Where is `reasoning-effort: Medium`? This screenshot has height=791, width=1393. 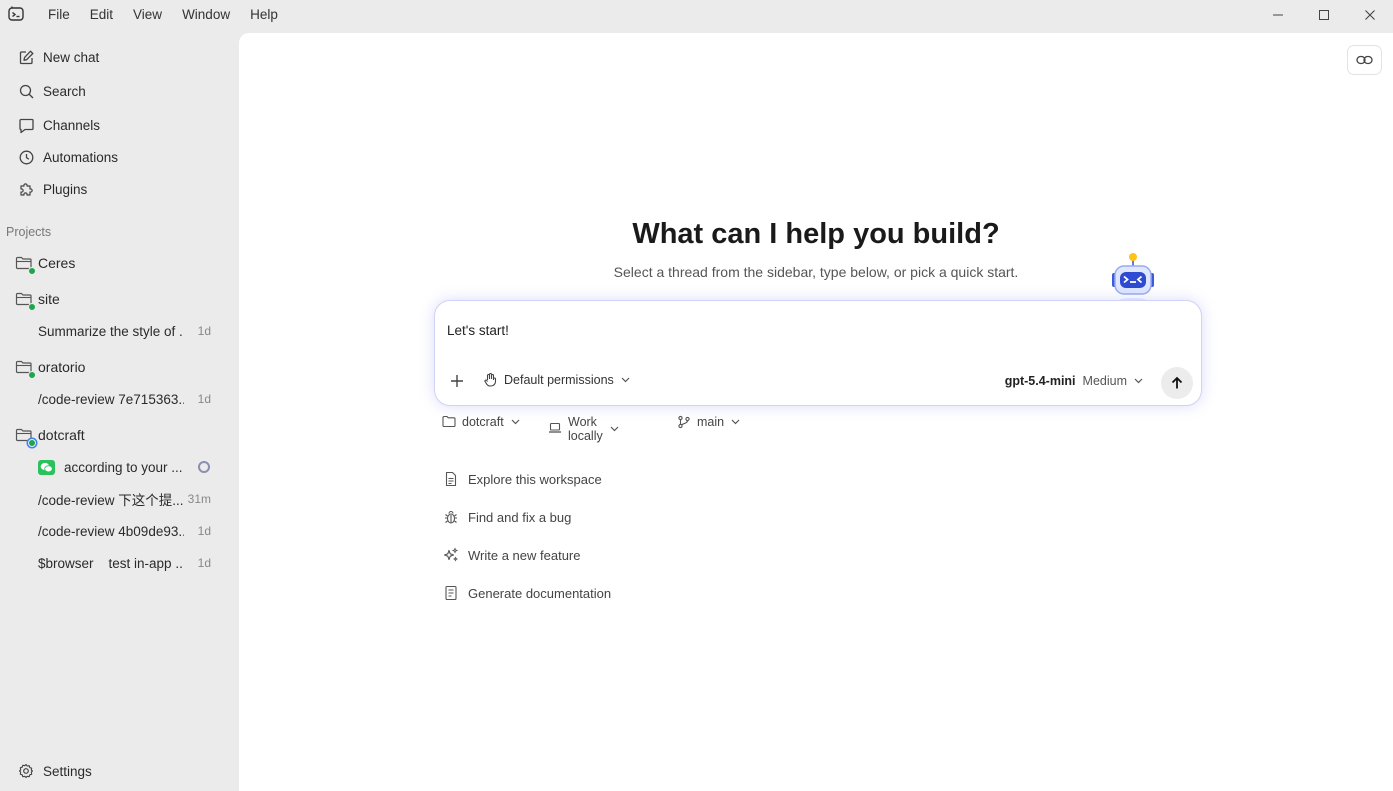 reasoning-effort: Medium is located at coordinates (1104, 381).